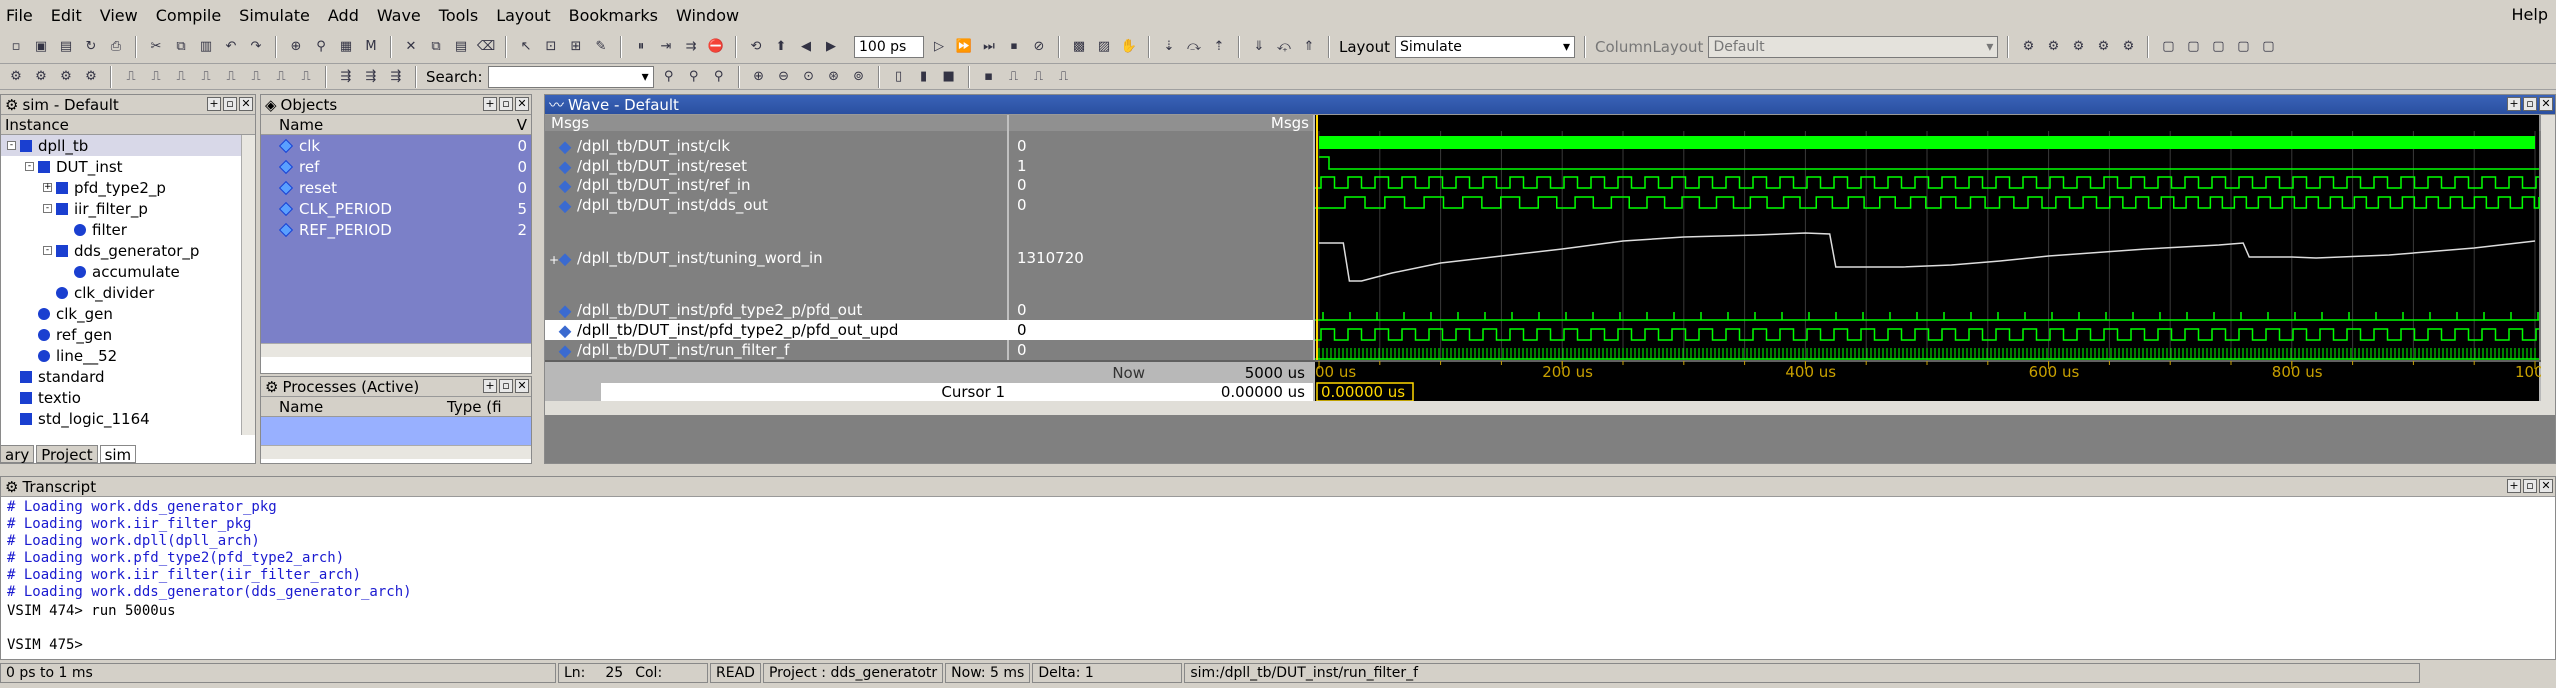 This screenshot has width=2556, height=688. What do you see at coordinates (601, 47) in the screenshot?
I see `edit-icon: ✎` at bounding box center [601, 47].